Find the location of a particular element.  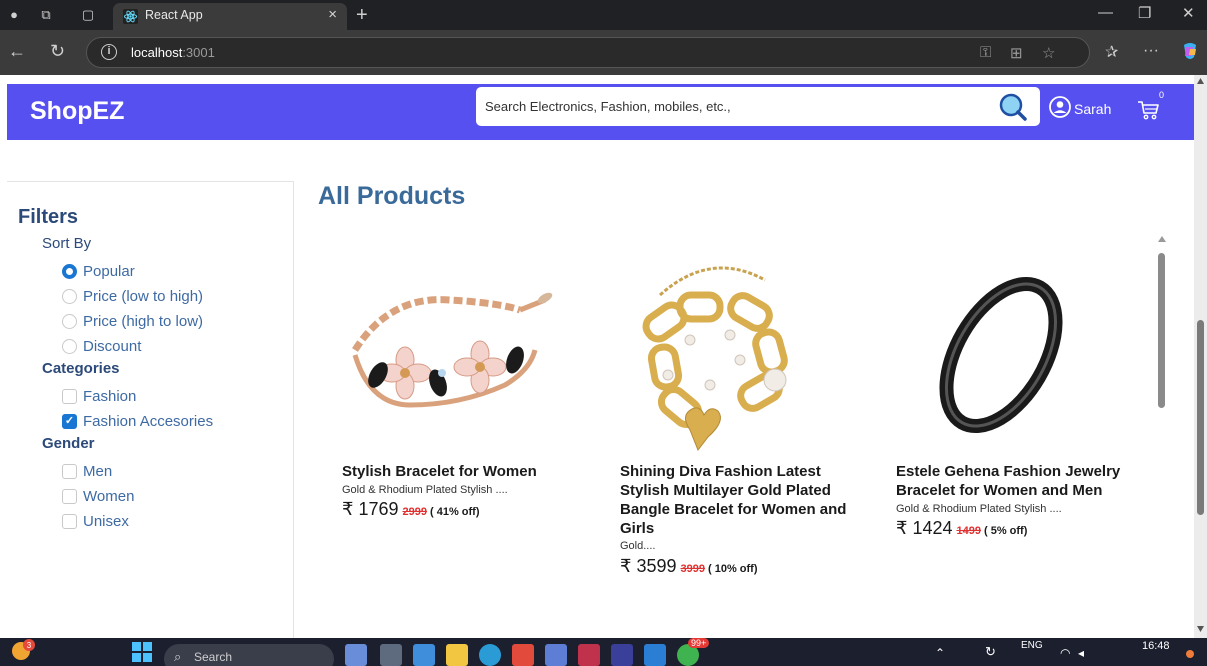

close-window-icon: ✕ is located at coordinates (1188, 13).